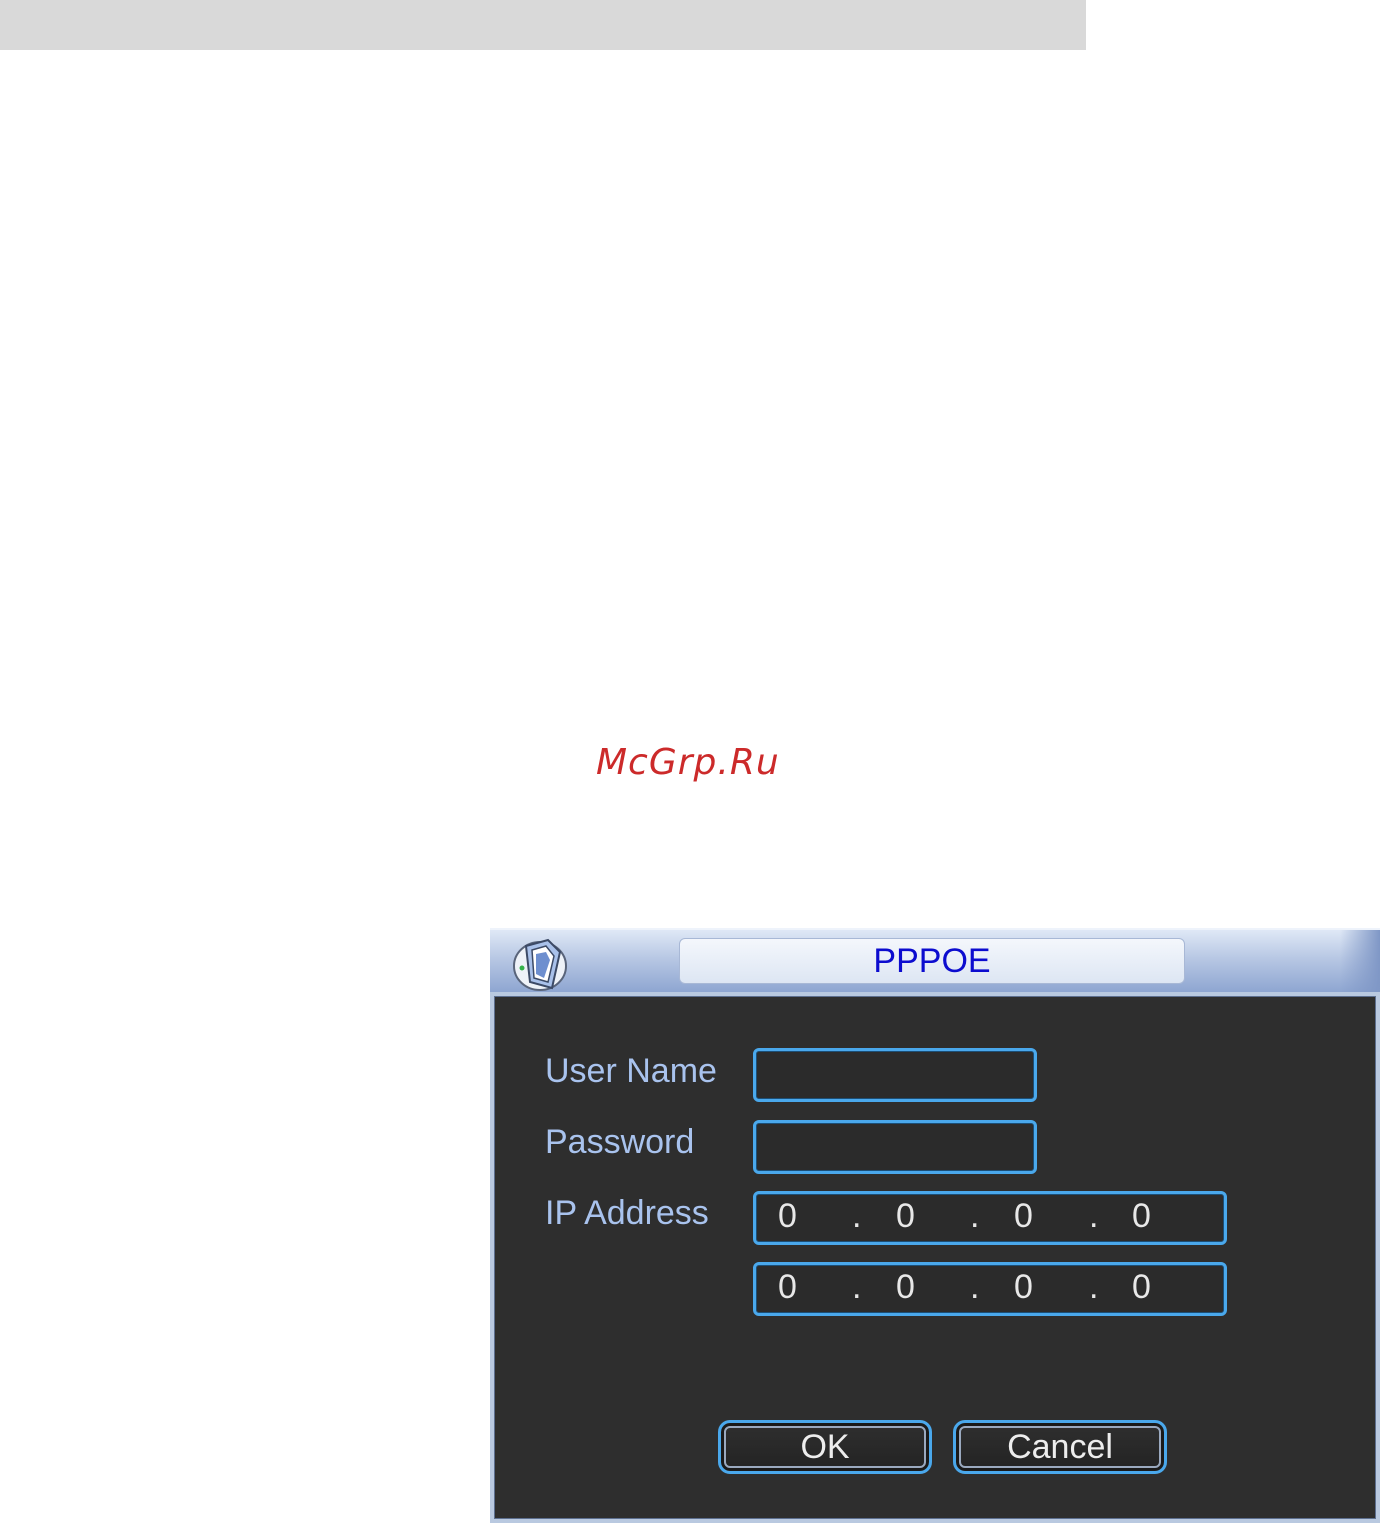  What do you see at coordinates (905, 1287) in the screenshot?
I see `secondary-ip-octet-2: 0` at bounding box center [905, 1287].